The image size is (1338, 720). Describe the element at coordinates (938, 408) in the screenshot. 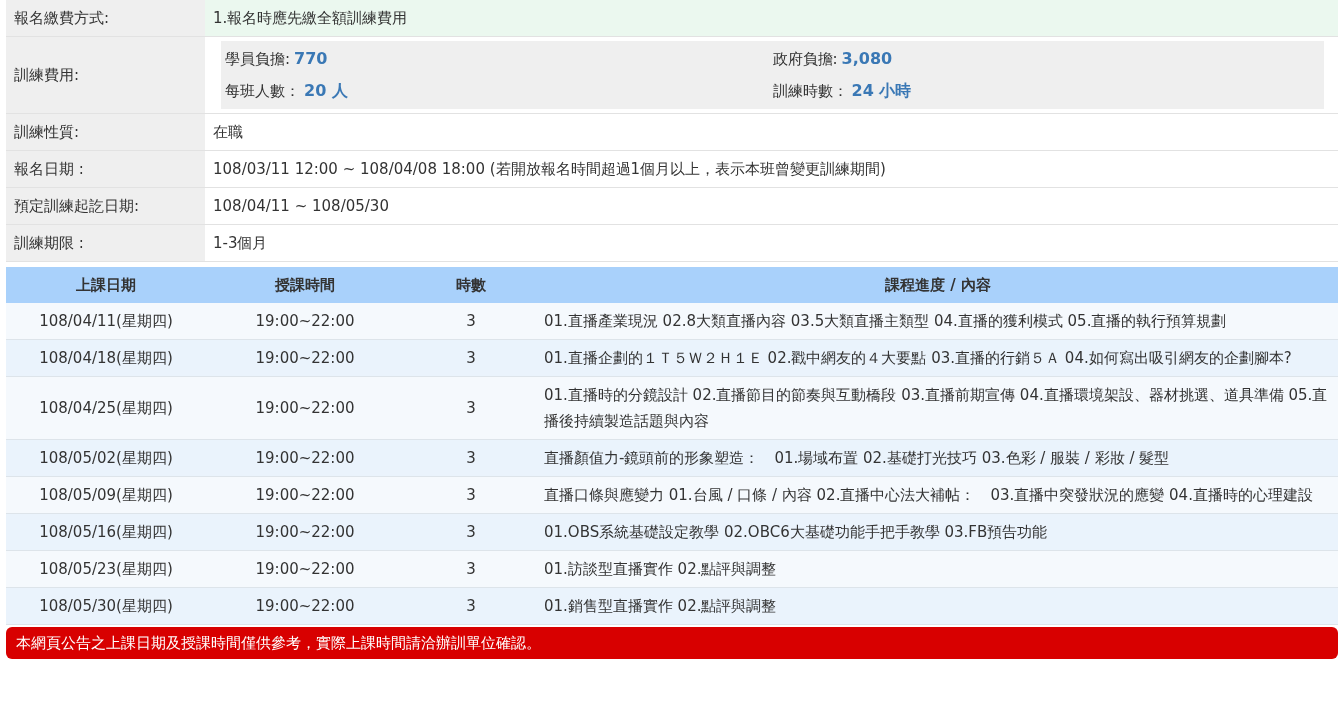

I see `table-cell: 01.直播時的分鏡設計 02.直播節目的節奏與互動橋段 03.直播前期宣傳 04.直播環境架設、器材挑選、道具準備 05.直播後持續製造話題與內容` at that location.